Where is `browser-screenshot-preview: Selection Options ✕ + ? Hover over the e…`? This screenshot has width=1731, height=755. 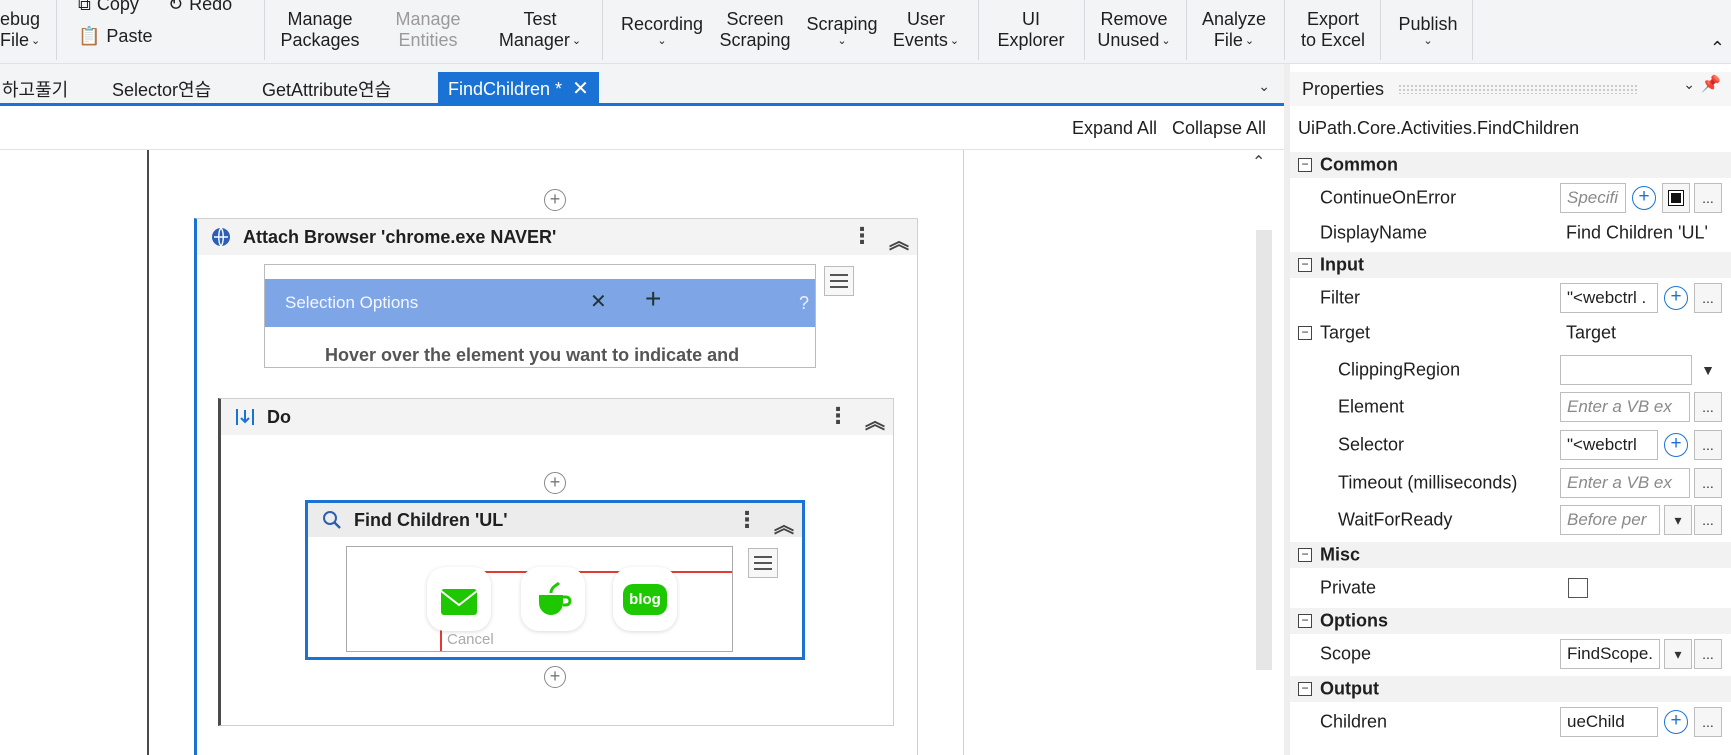 browser-screenshot-preview: Selection Options ✕ + ? Hover over the e… is located at coordinates (540, 316).